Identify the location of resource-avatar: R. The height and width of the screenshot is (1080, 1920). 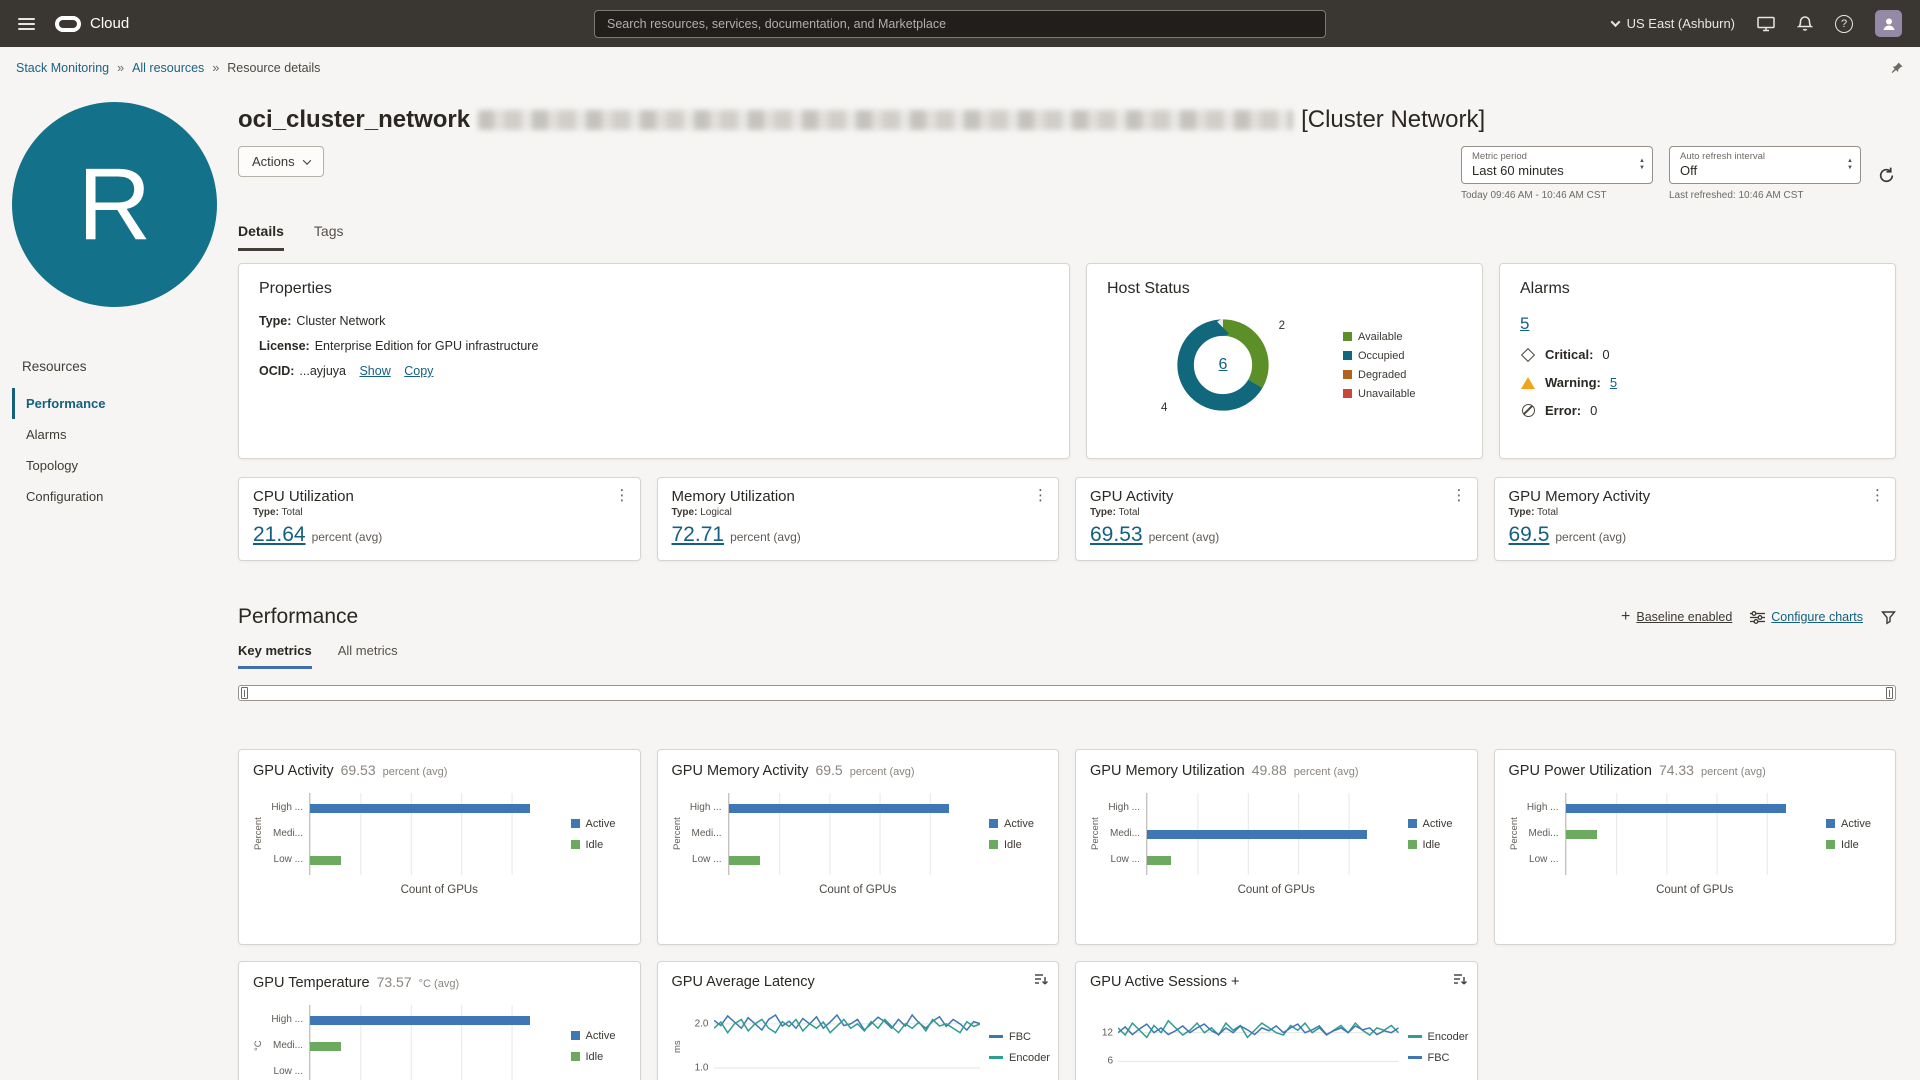
(114, 204).